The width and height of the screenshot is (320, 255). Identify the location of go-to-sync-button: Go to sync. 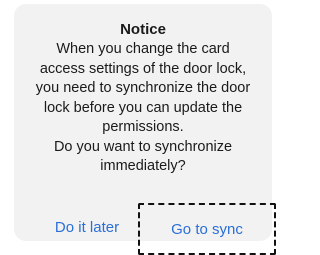
(207, 229).